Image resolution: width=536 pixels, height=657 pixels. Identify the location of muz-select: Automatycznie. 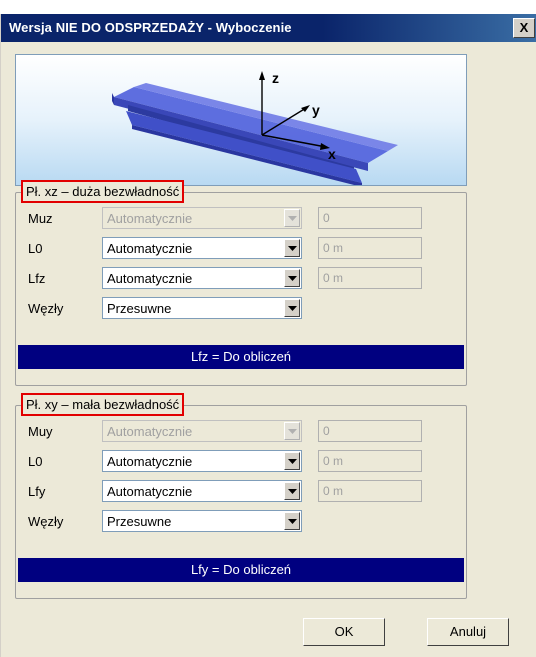
(202, 218).